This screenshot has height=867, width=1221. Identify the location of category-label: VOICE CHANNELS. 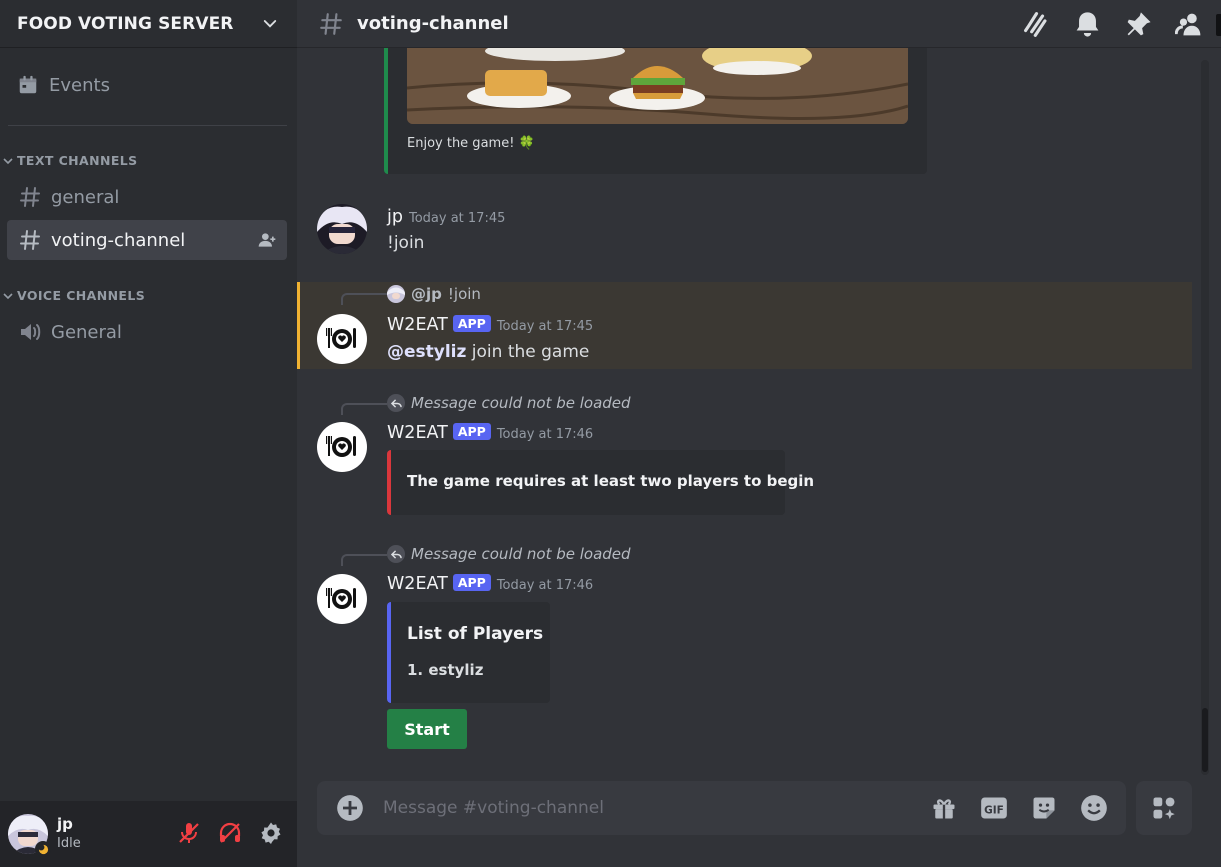
(81, 295).